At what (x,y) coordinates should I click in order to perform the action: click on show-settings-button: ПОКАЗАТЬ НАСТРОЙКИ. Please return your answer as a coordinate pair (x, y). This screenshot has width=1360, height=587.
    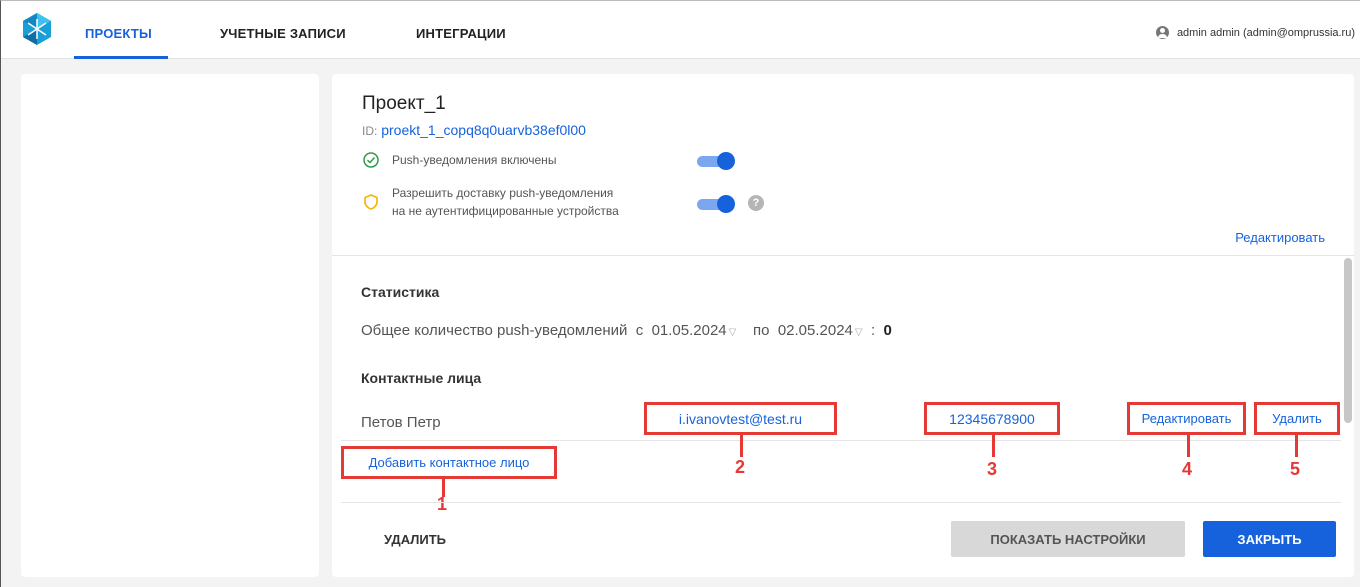
    Looking at the image, I should click on (1068, 539).